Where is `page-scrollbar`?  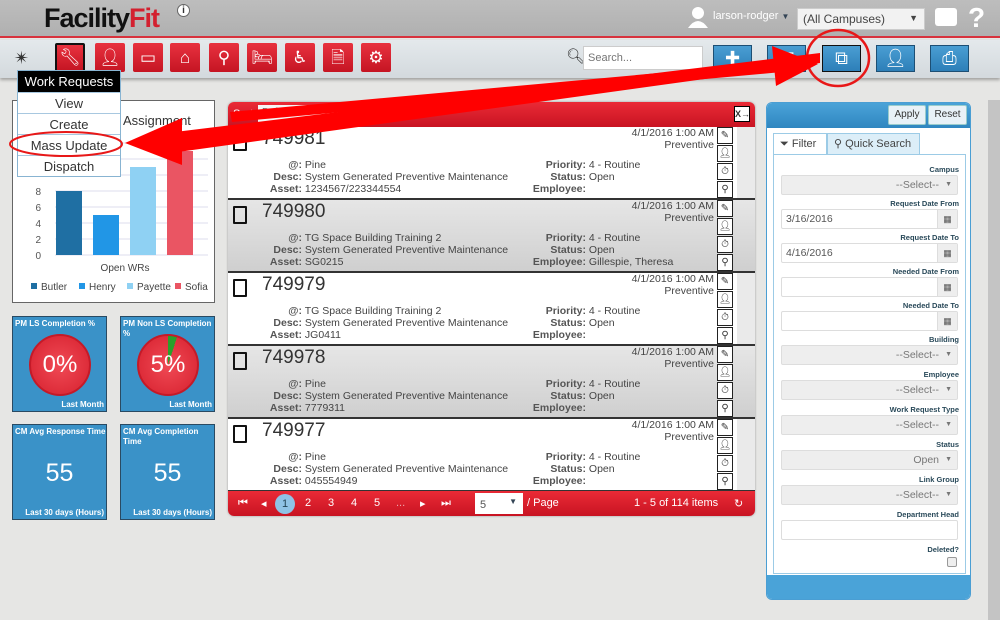 page-scrollbar is located at coordinates (994, 360).